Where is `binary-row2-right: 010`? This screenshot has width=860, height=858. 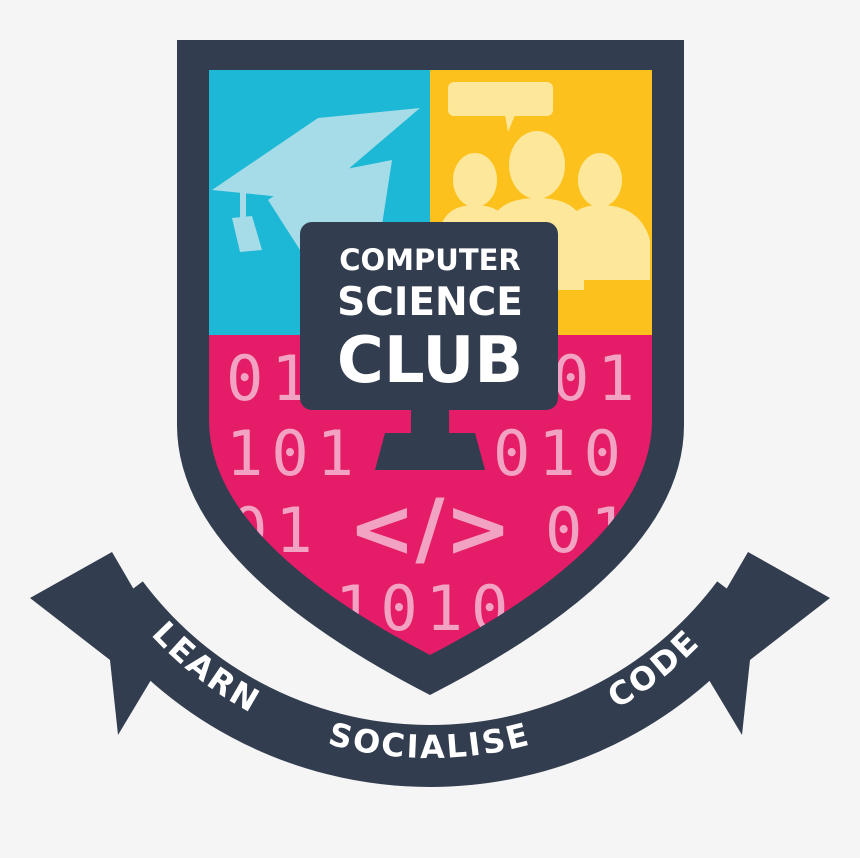
binary-row2-right: 010 is located at coordinates (561, 453).